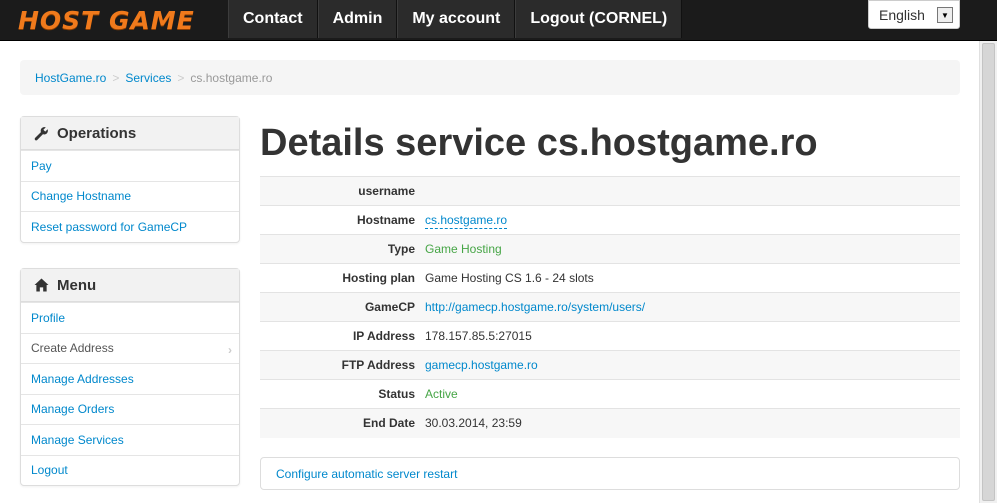 The height and width of the screenshot is (503, 997). What do you see at coordinates (902, 14) in the screenshot?
I see `language-value: English` at bounding box center [902, 14].